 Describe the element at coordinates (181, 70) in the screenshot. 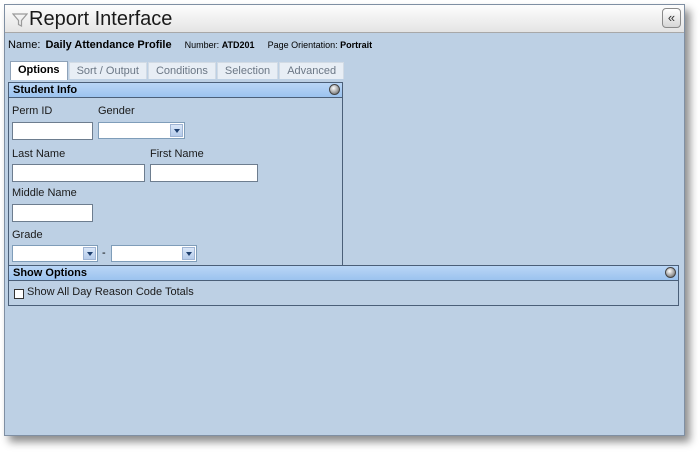

I see `tab-conditions: Conditions` at that location.